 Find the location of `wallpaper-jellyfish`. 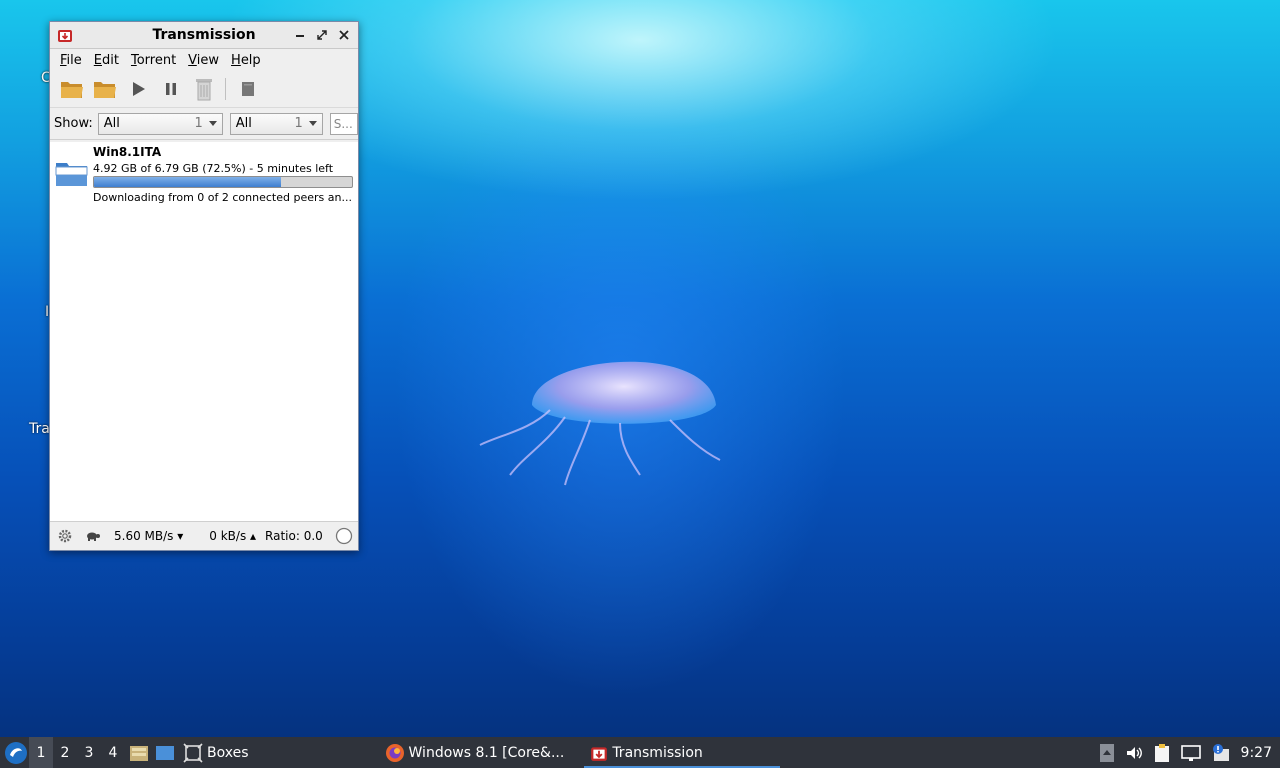

wallpaper-jellyfish is located at coordinates (600, 423).